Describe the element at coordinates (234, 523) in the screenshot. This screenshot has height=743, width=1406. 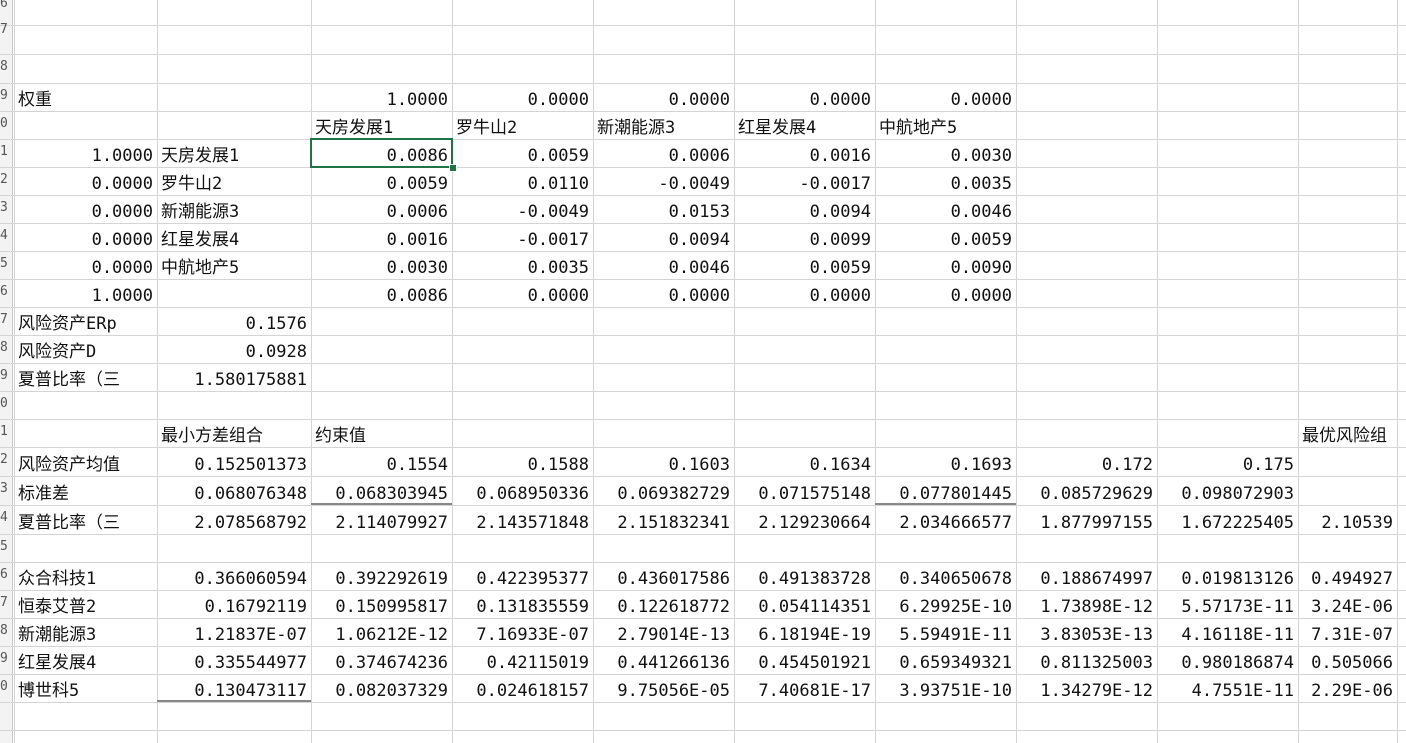
I see `cell-b24: 2.078568792` at that location.